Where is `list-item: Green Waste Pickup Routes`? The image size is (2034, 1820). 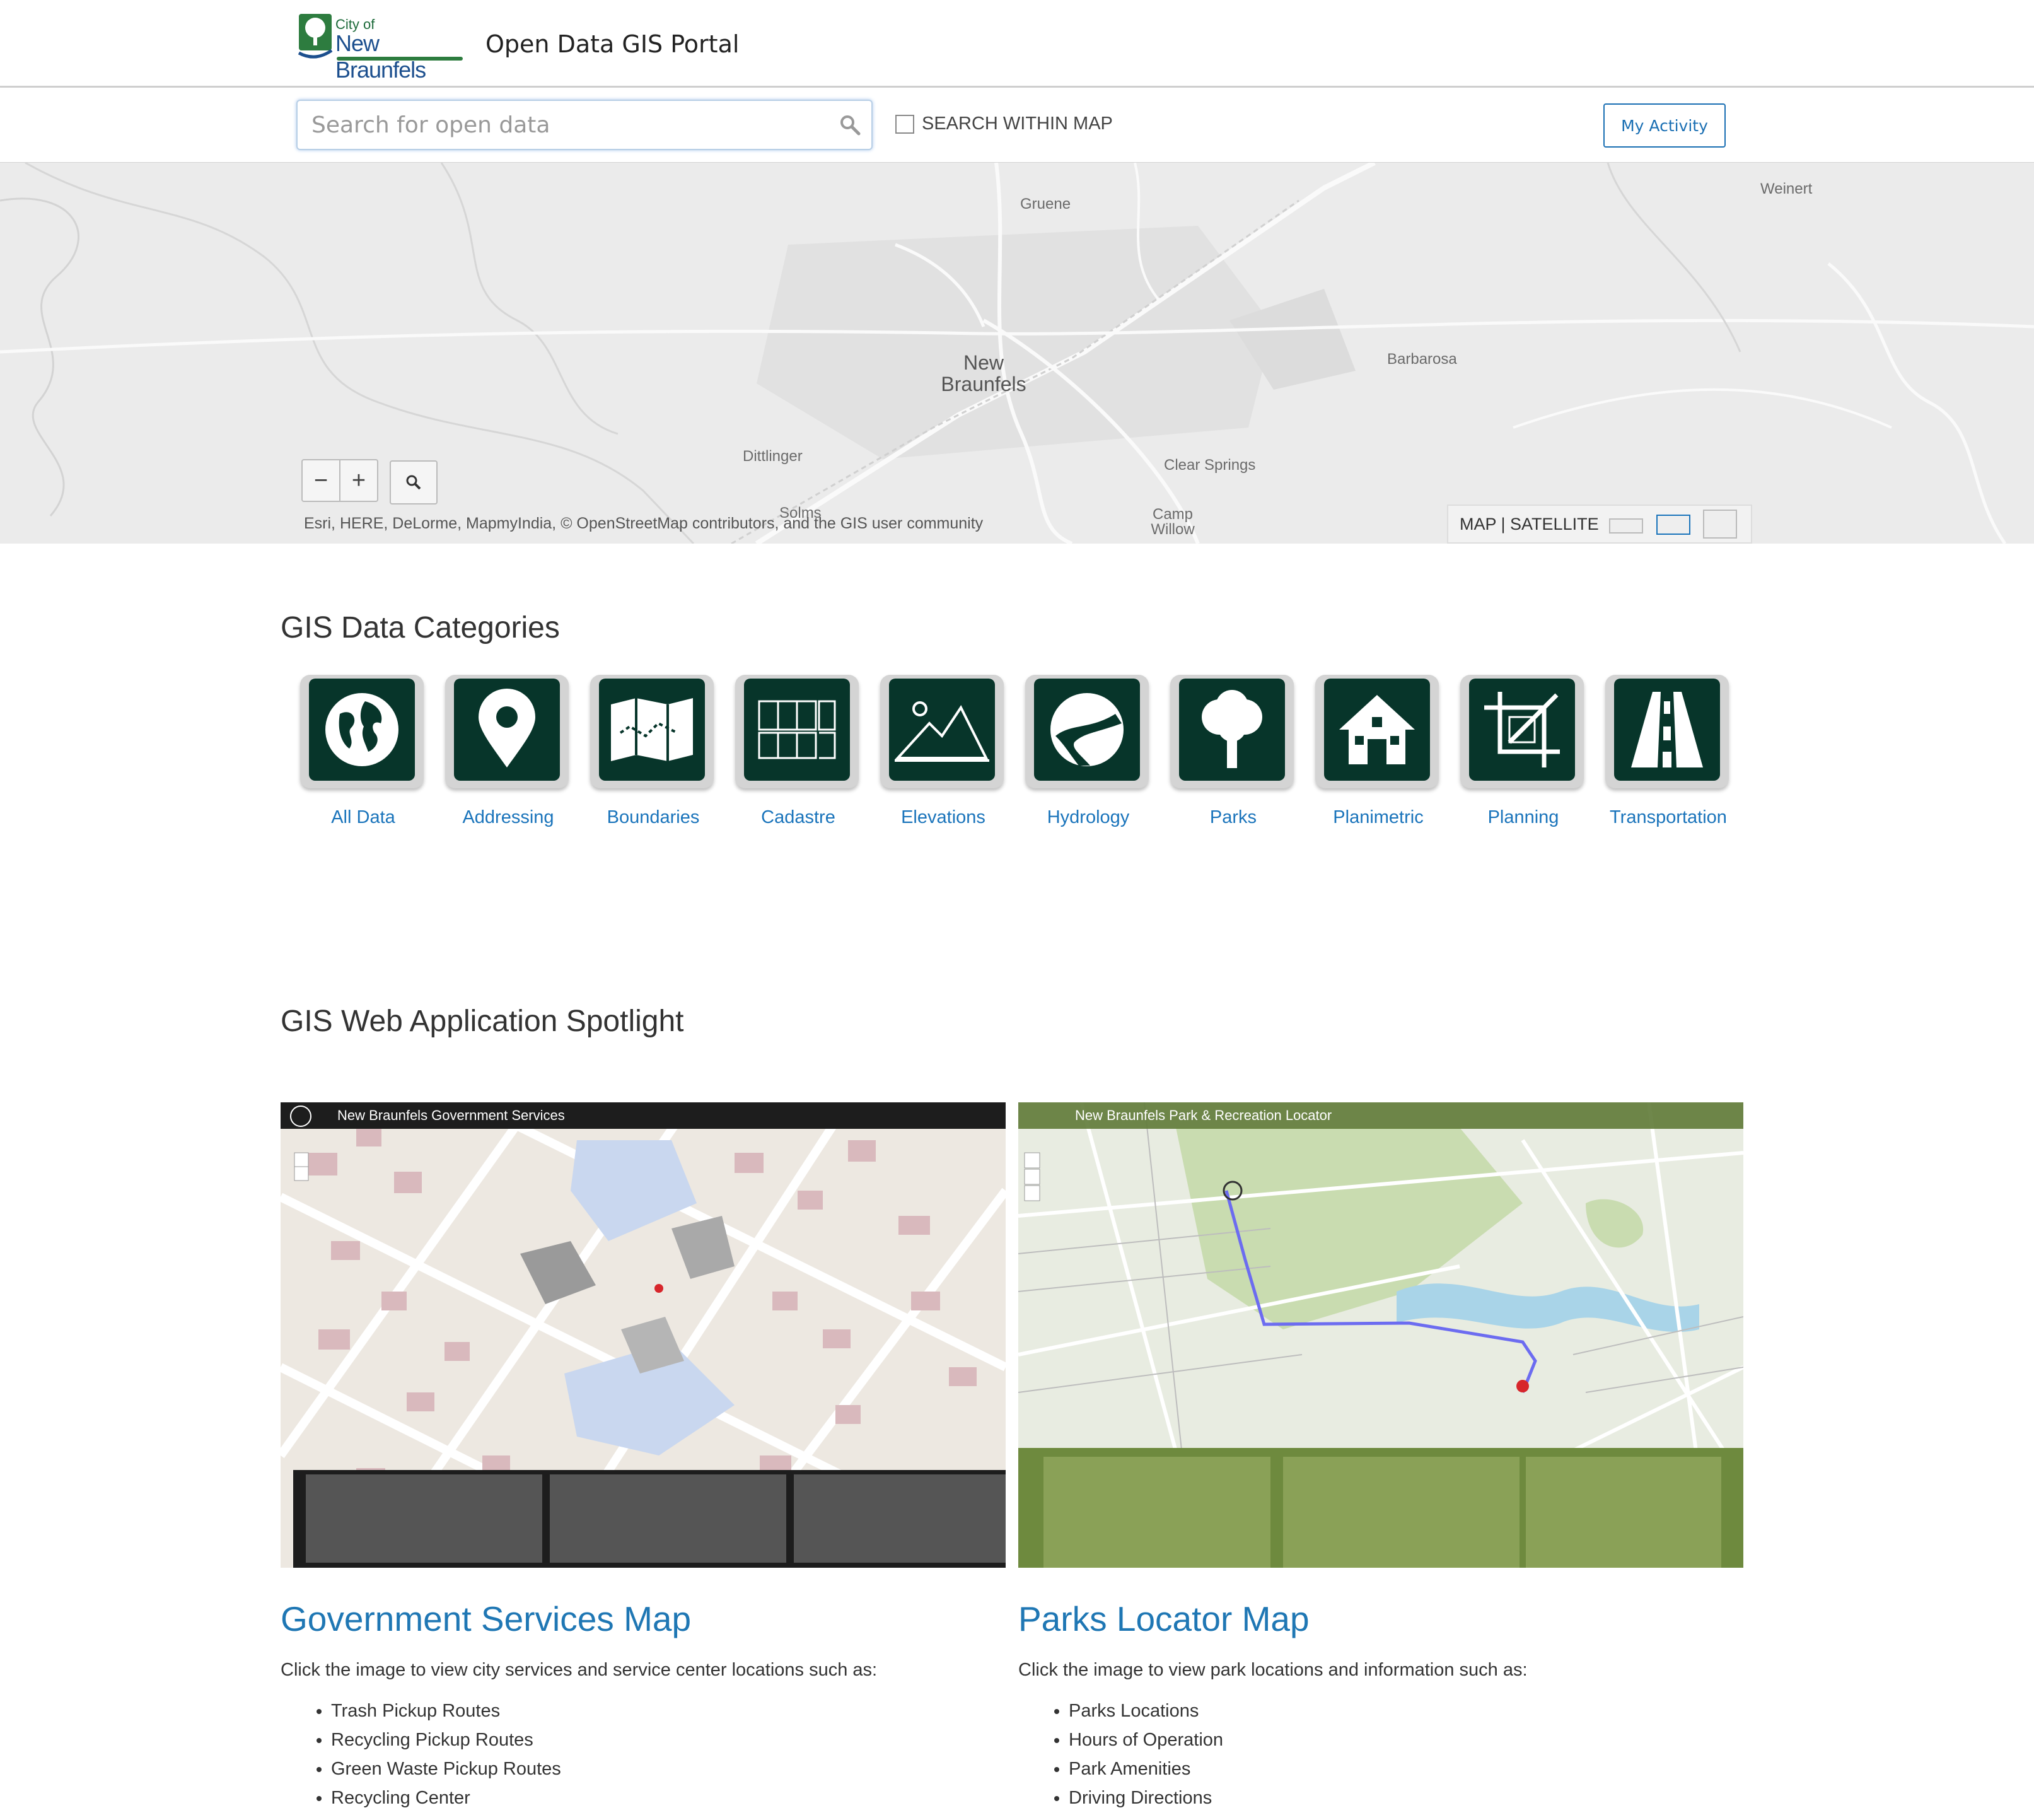 list-item: Green Waste Pickup Routes is located at coordinates (446, 1768).